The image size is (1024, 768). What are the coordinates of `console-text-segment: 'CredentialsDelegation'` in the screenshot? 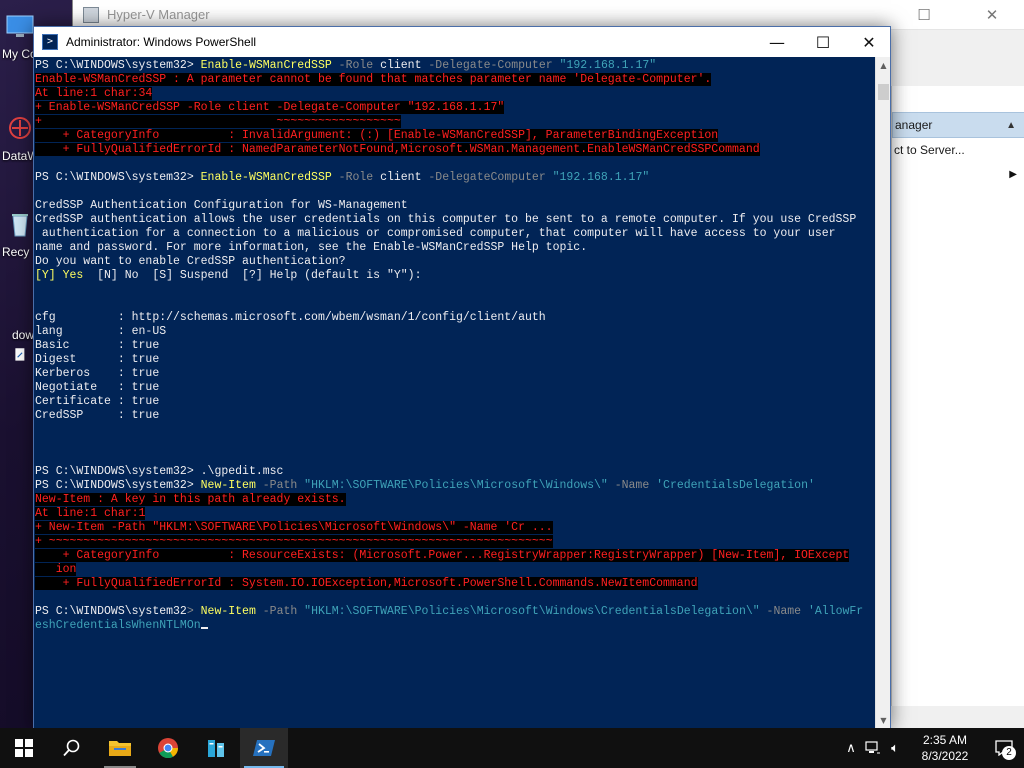 It's located at (735, 485).